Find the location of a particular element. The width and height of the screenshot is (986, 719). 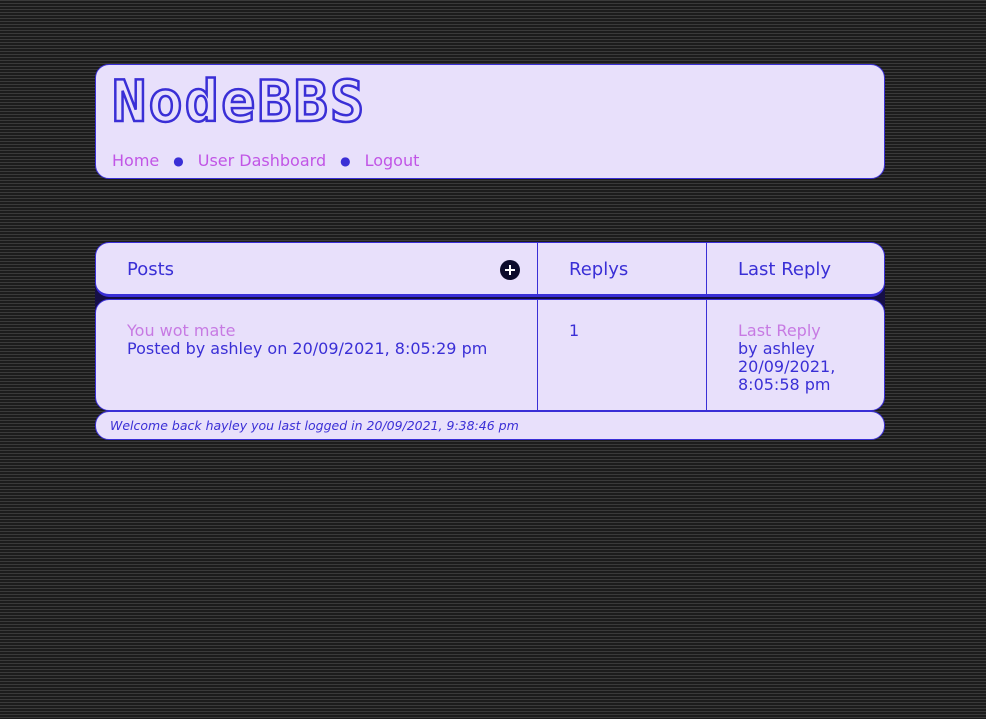

main-nav: Home ● User Dashboard ● Logout is located at coordinates (265, 160).